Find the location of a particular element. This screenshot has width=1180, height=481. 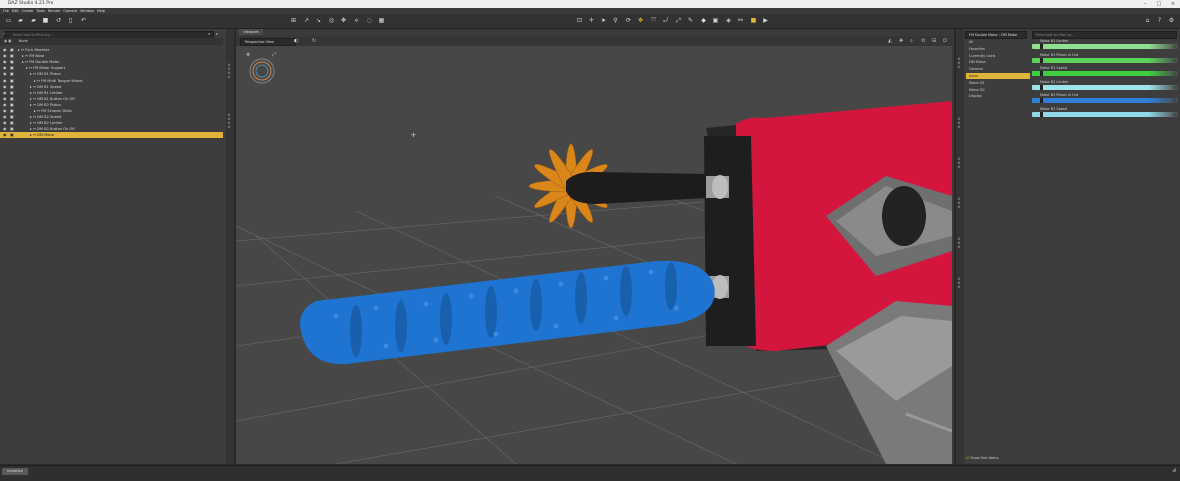

tab-viewport: Viewport is located at coordinates (251, 32).